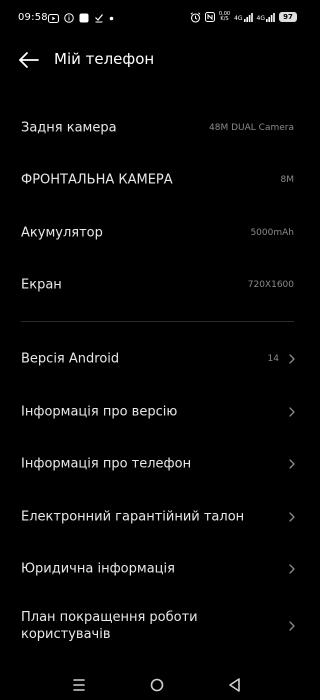  I want to click on signal-2-label: 4G, so click(260, 18).